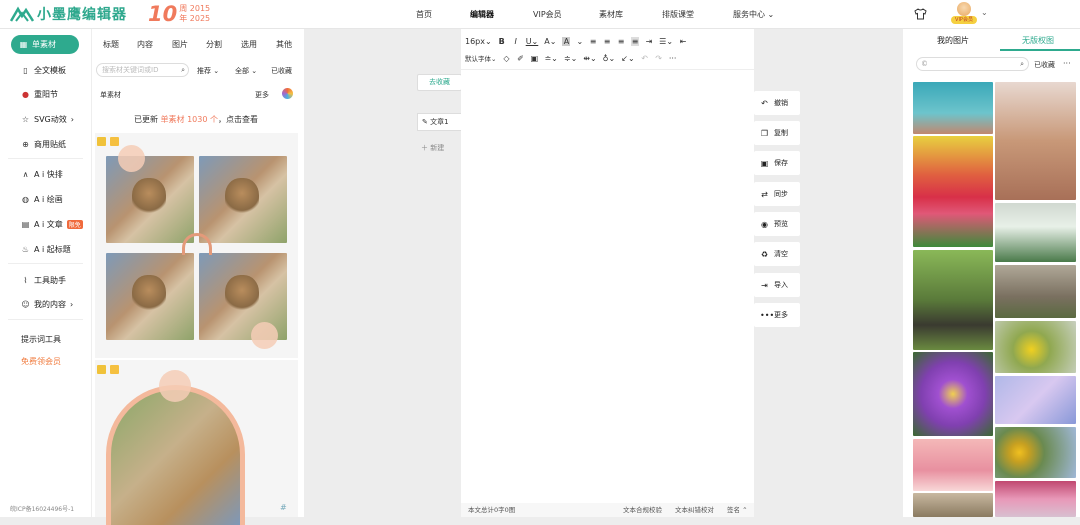 The height and width of the screenshot is (525, 1080). Describe the element at coordinates (972, 64) in the screenshot. I see `image-search-input: © ⌕` at that location.